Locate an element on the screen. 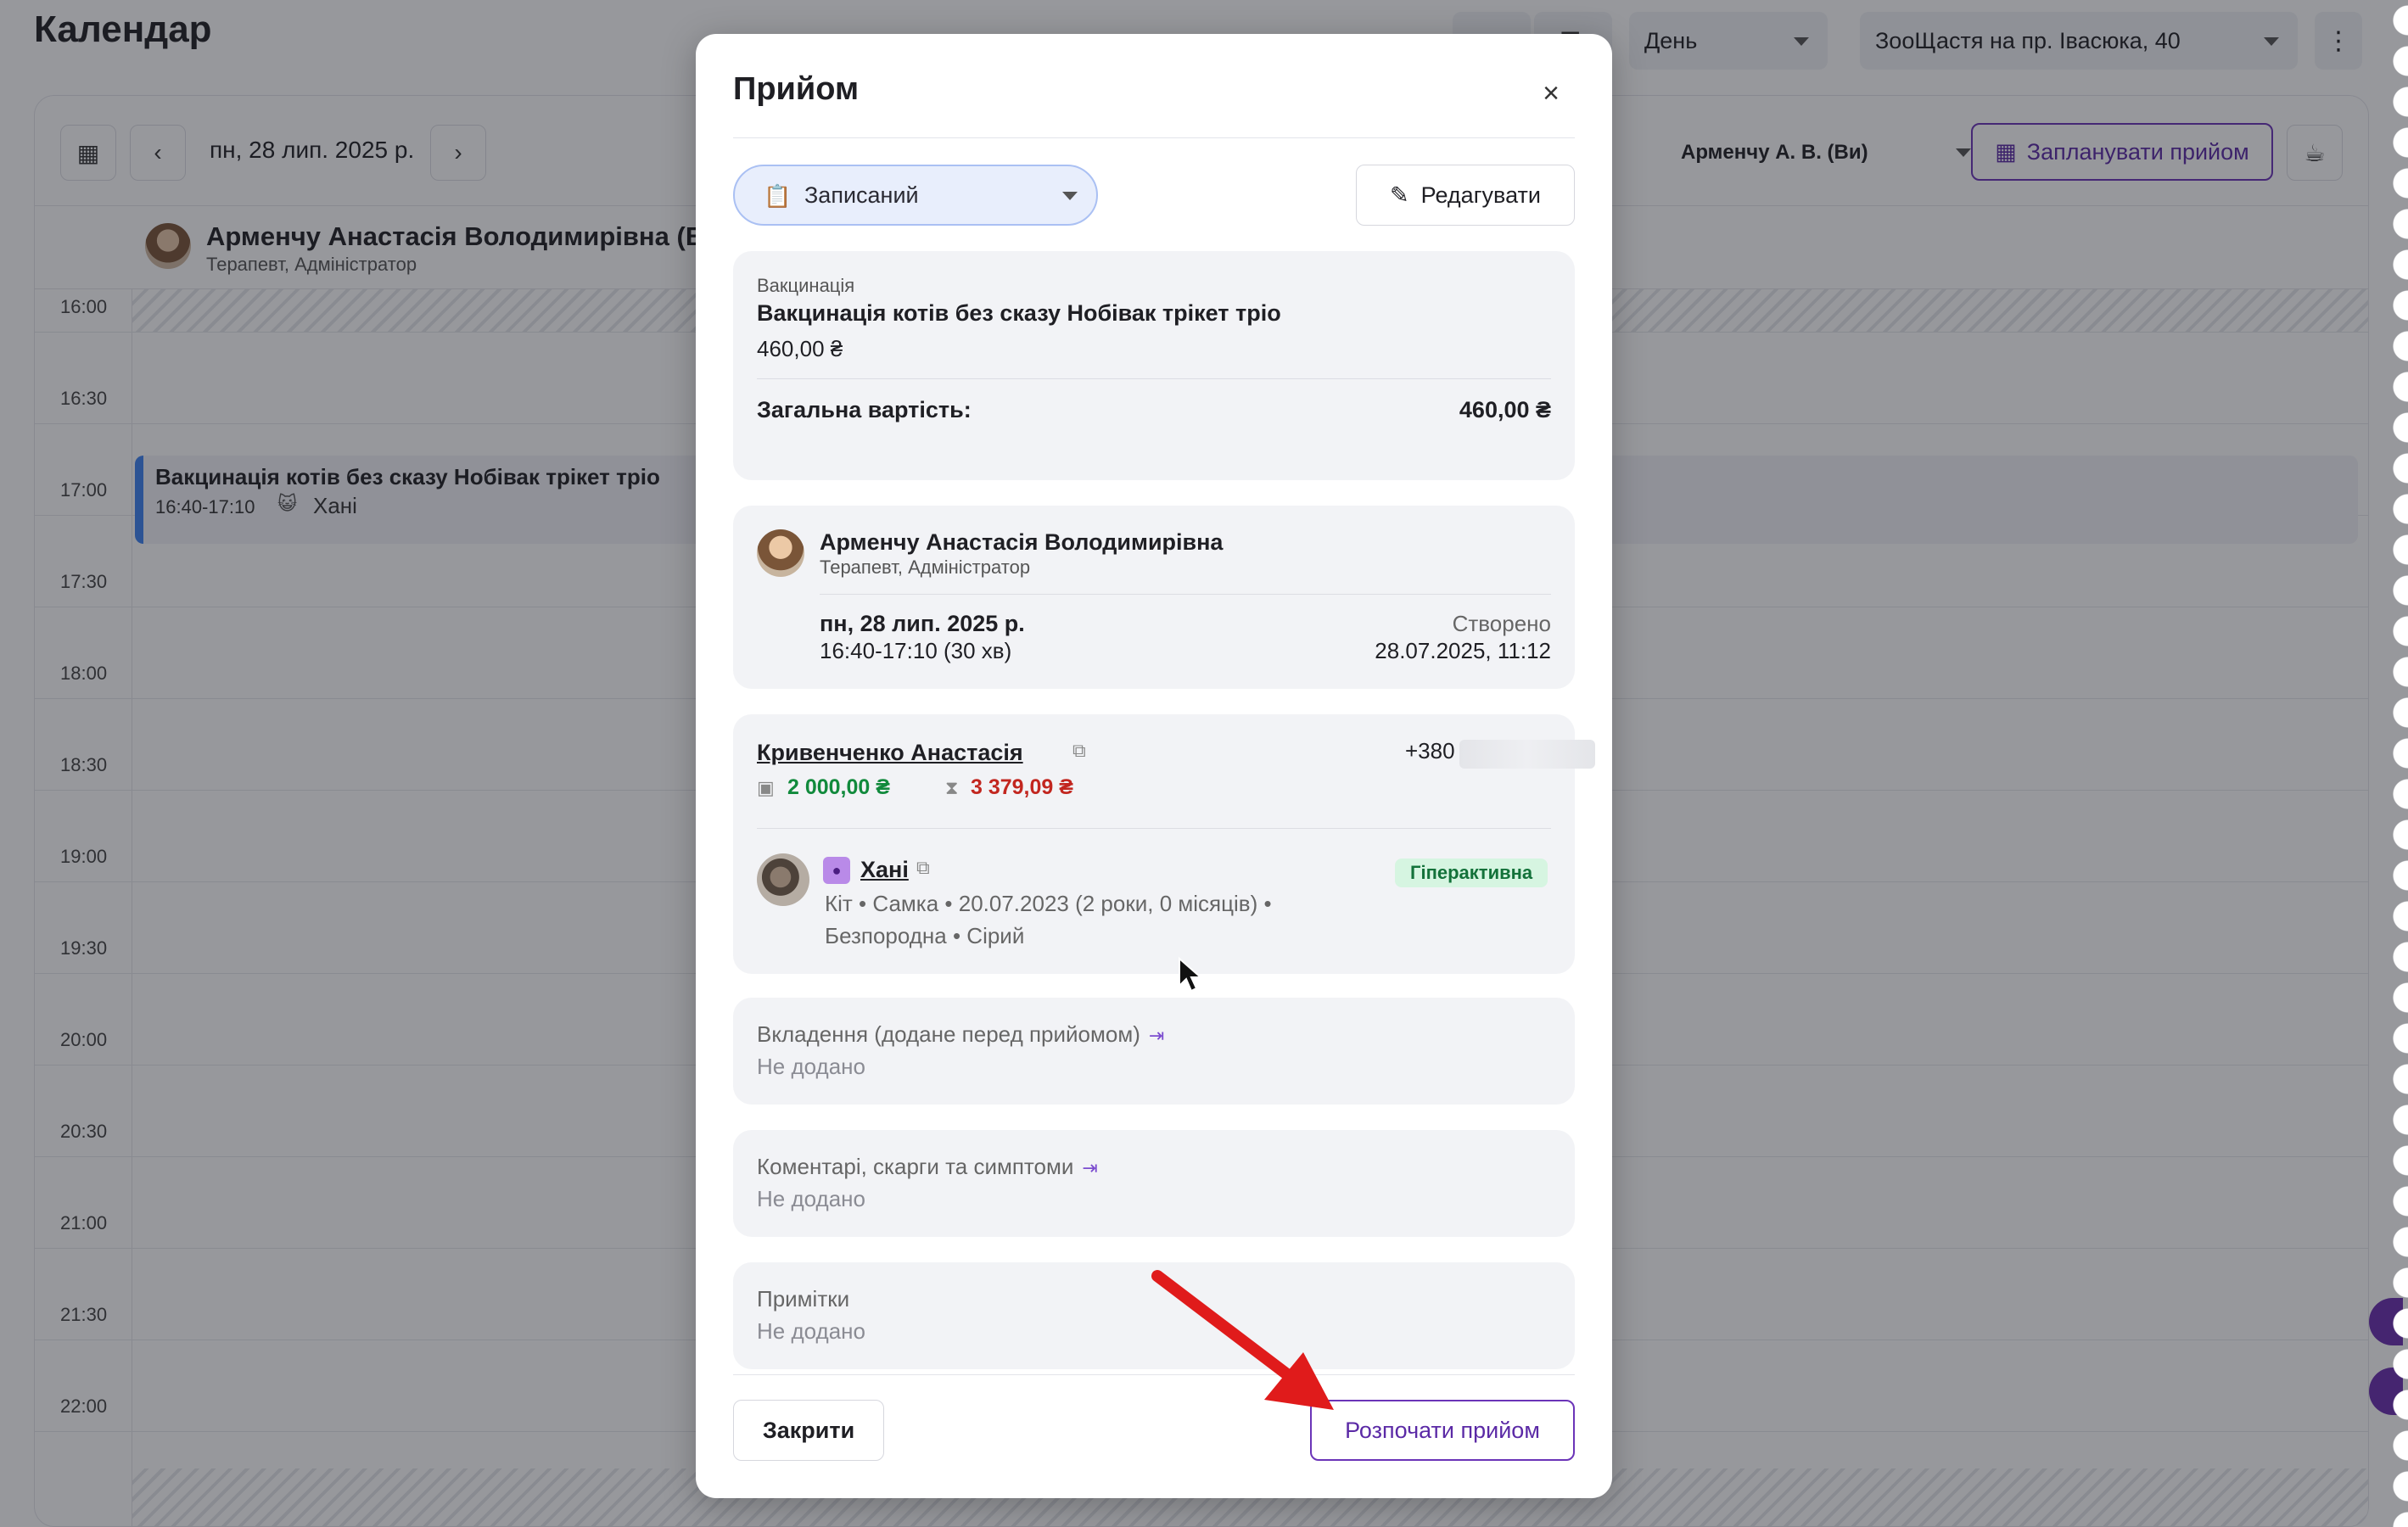  pet-details-line2: Безпородна • Сірий is located at coordinates (925, 936).